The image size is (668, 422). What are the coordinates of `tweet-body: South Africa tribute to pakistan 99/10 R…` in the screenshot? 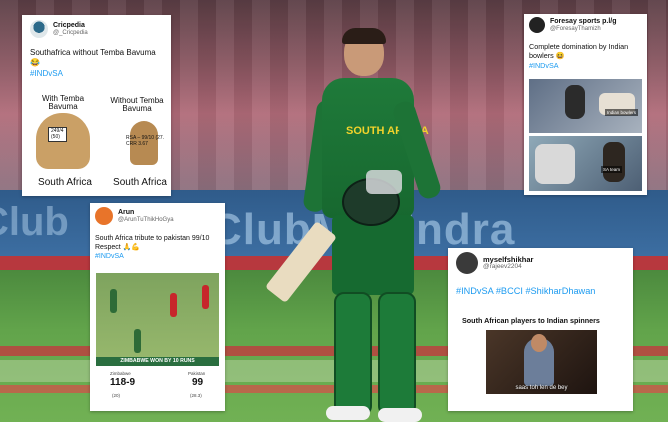 It's located at (152, 243).